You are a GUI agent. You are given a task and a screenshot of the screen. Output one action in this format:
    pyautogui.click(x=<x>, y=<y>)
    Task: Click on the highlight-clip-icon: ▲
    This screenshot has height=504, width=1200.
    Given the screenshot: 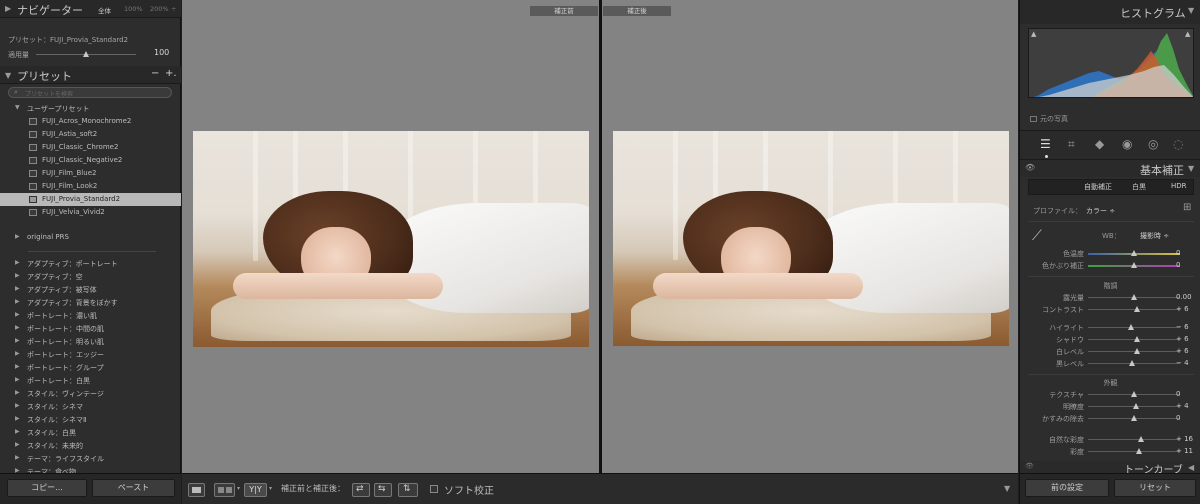 What is the action you would take?
    pyautogui.click(x=1187, y=34)
    